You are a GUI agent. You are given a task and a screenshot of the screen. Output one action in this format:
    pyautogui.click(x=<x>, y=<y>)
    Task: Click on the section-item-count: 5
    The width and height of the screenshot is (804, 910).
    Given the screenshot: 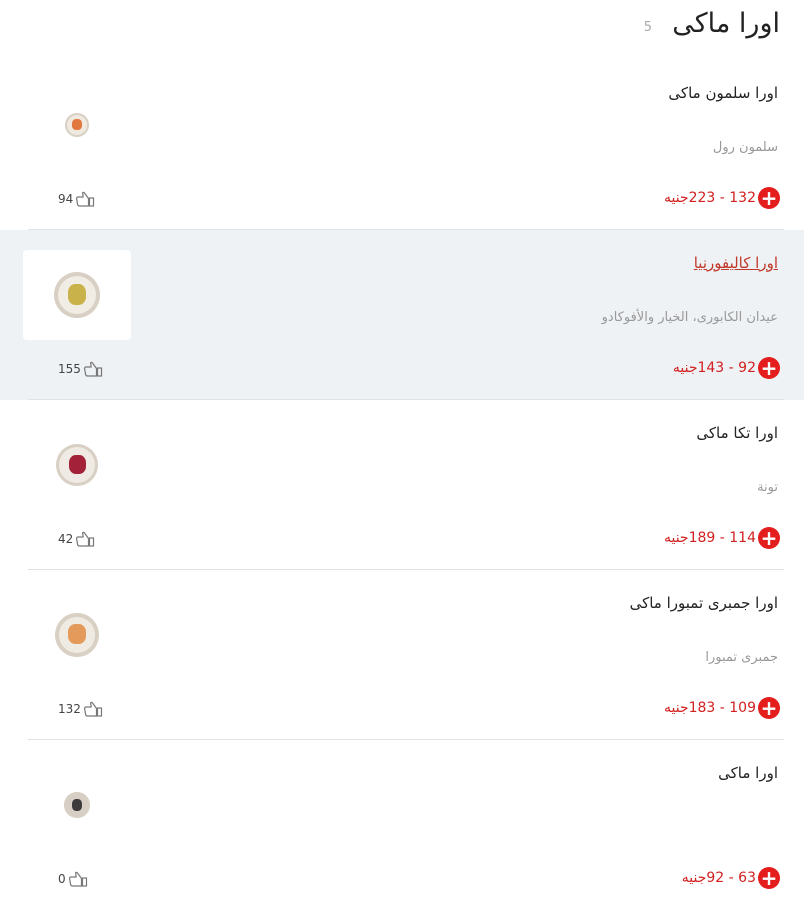 What is the action you would take?
    pyautogui.click(x=647, y=27)
    